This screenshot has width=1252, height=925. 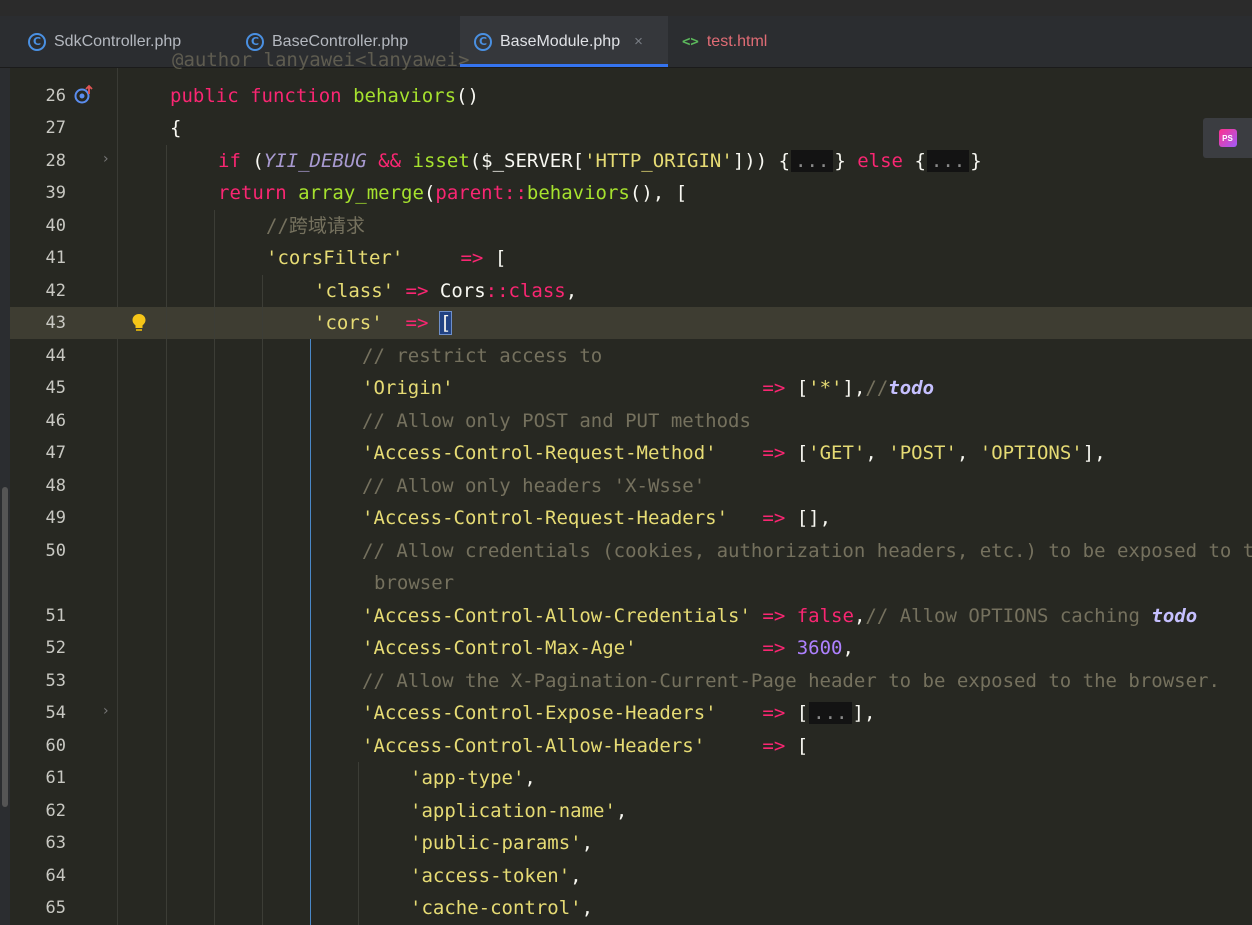 What do you see at coordinates (685, 291) in the screenshot?
I see `code-line-42: 'class' => Cors::class,` at bounding box center [685, 291].